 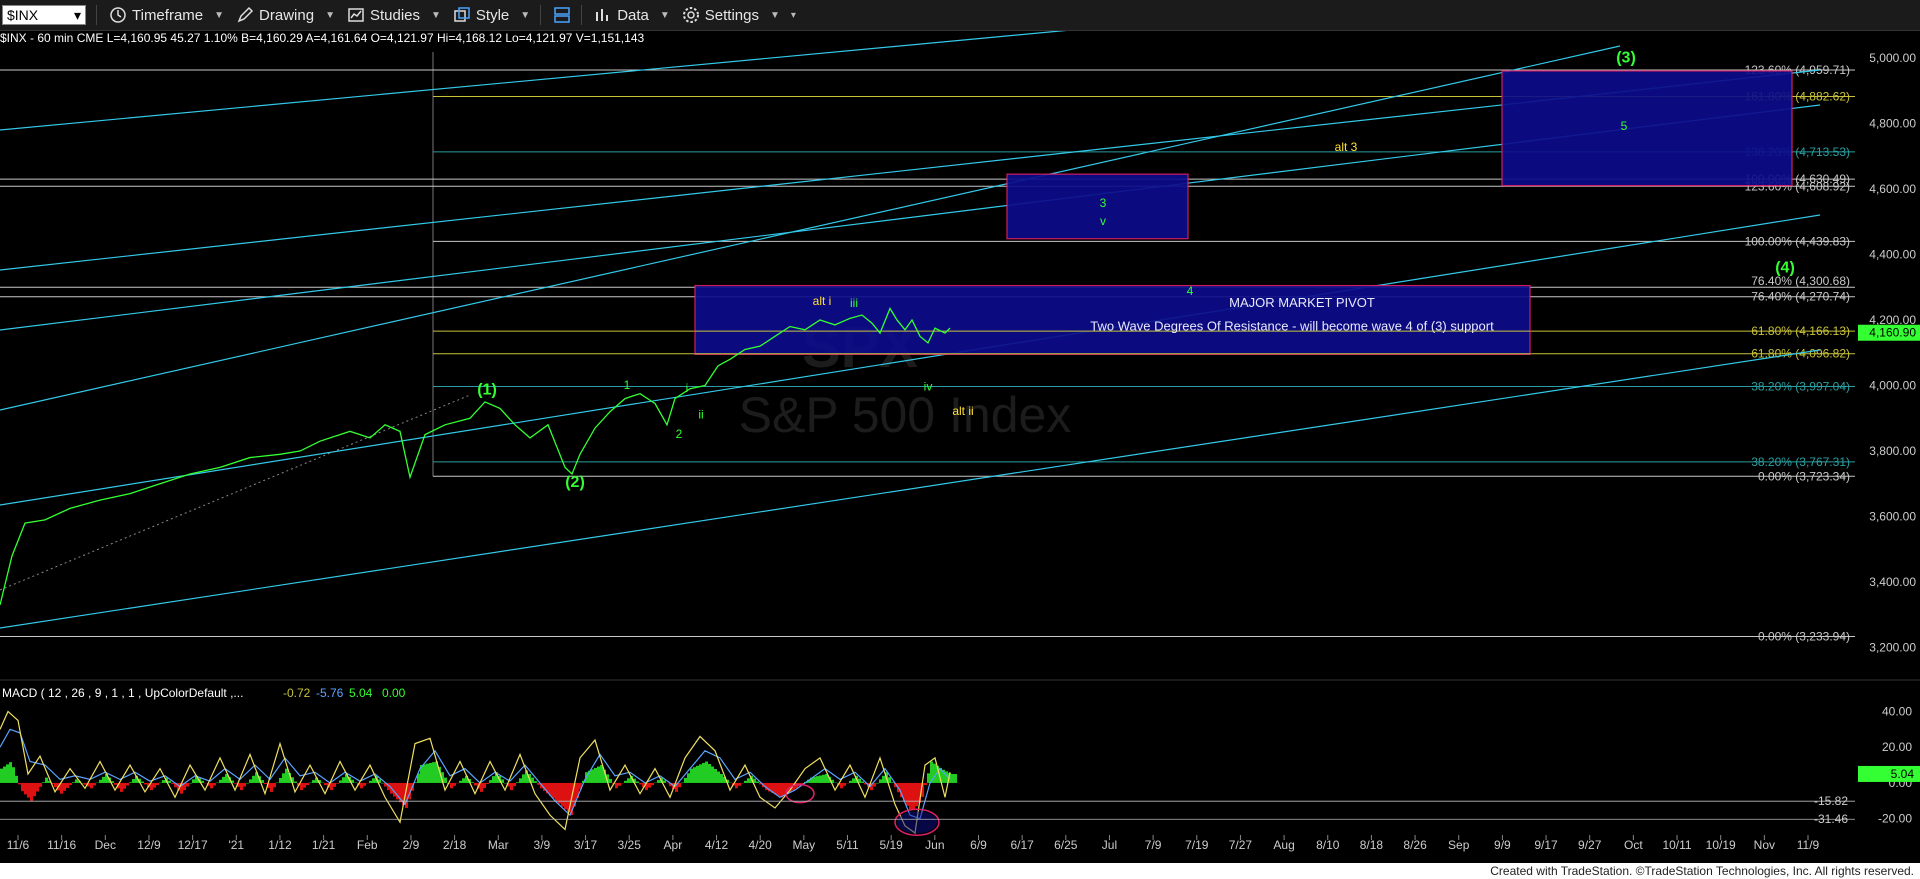 I want to click on macd-value: -0.72, so click(x=297, y=693).